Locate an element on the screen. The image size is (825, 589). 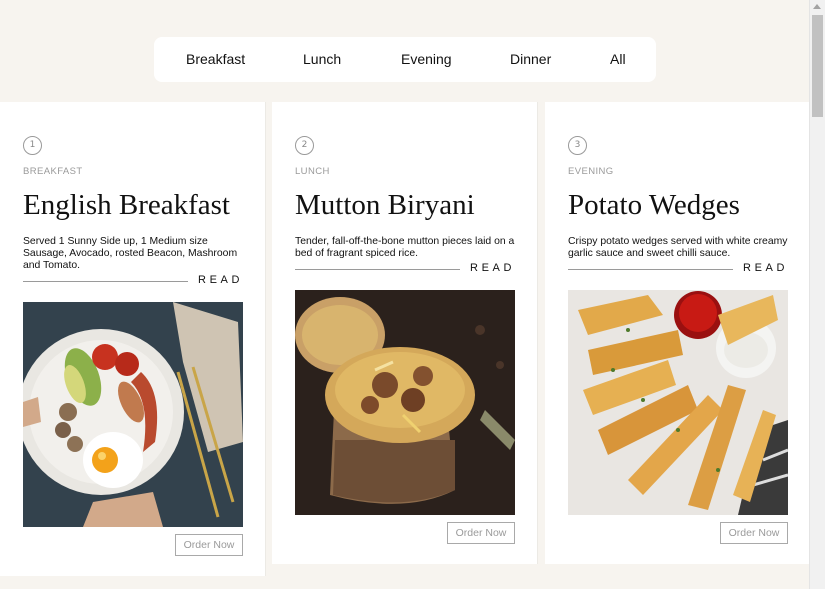
card-title: Potato Wedges is located at coordinates (654, 205).